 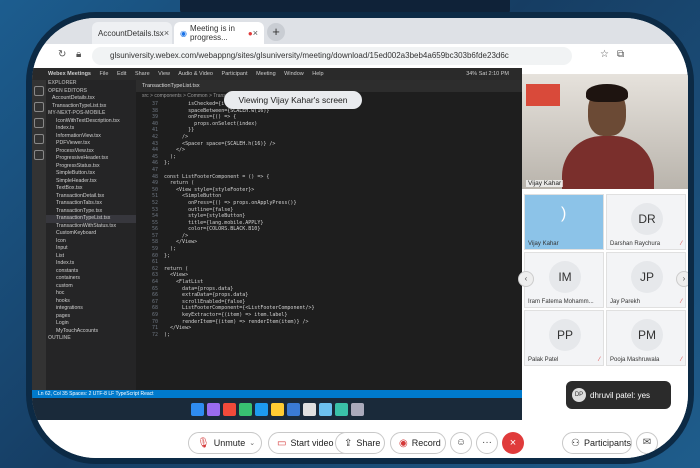 I want to click on browser-tab-account-details: AccountDetails.tsx ×, so click(x=132, y=33).